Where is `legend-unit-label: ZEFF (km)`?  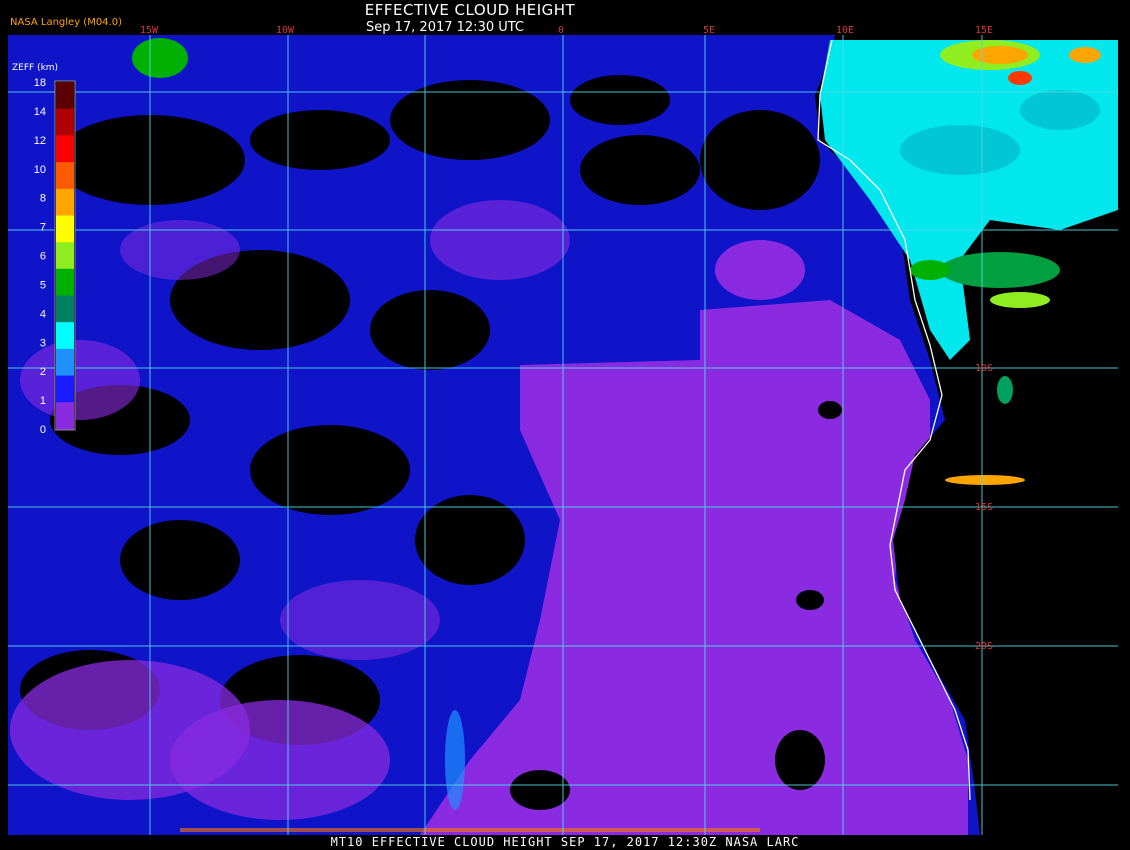
legend-unit-label: ZEFF (km) is located at coordinates (35, 68).